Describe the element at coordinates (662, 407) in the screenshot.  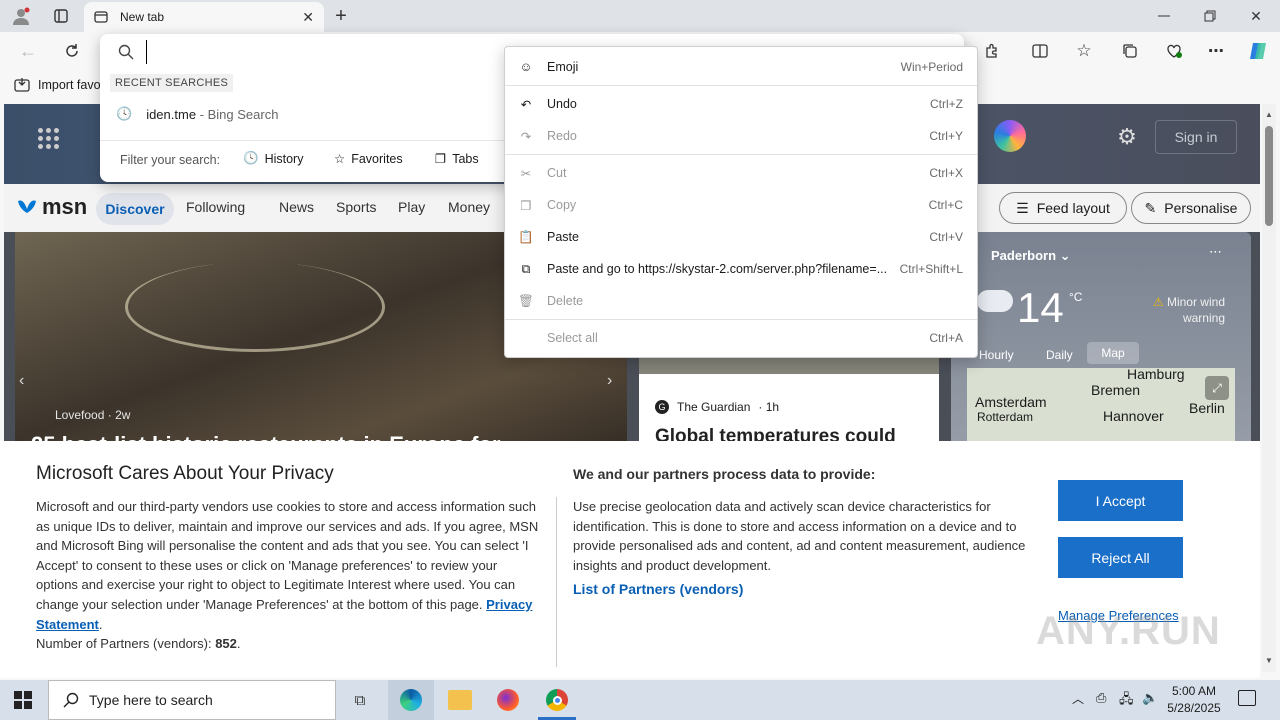
I see `guardian-logo-icon: G` at that location.